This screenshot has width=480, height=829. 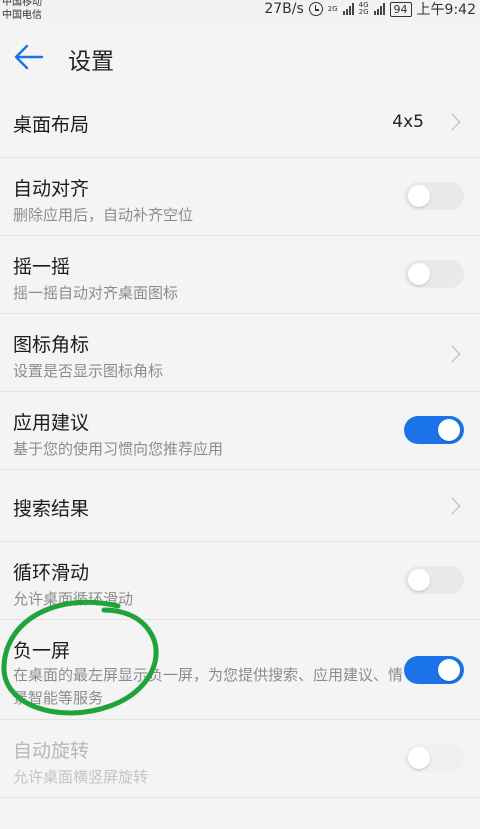 What do you see at coordinates (240, 506) in the screenshot?
I see `setting-search-results: 搜索结果` at bounding box center [240, 506].